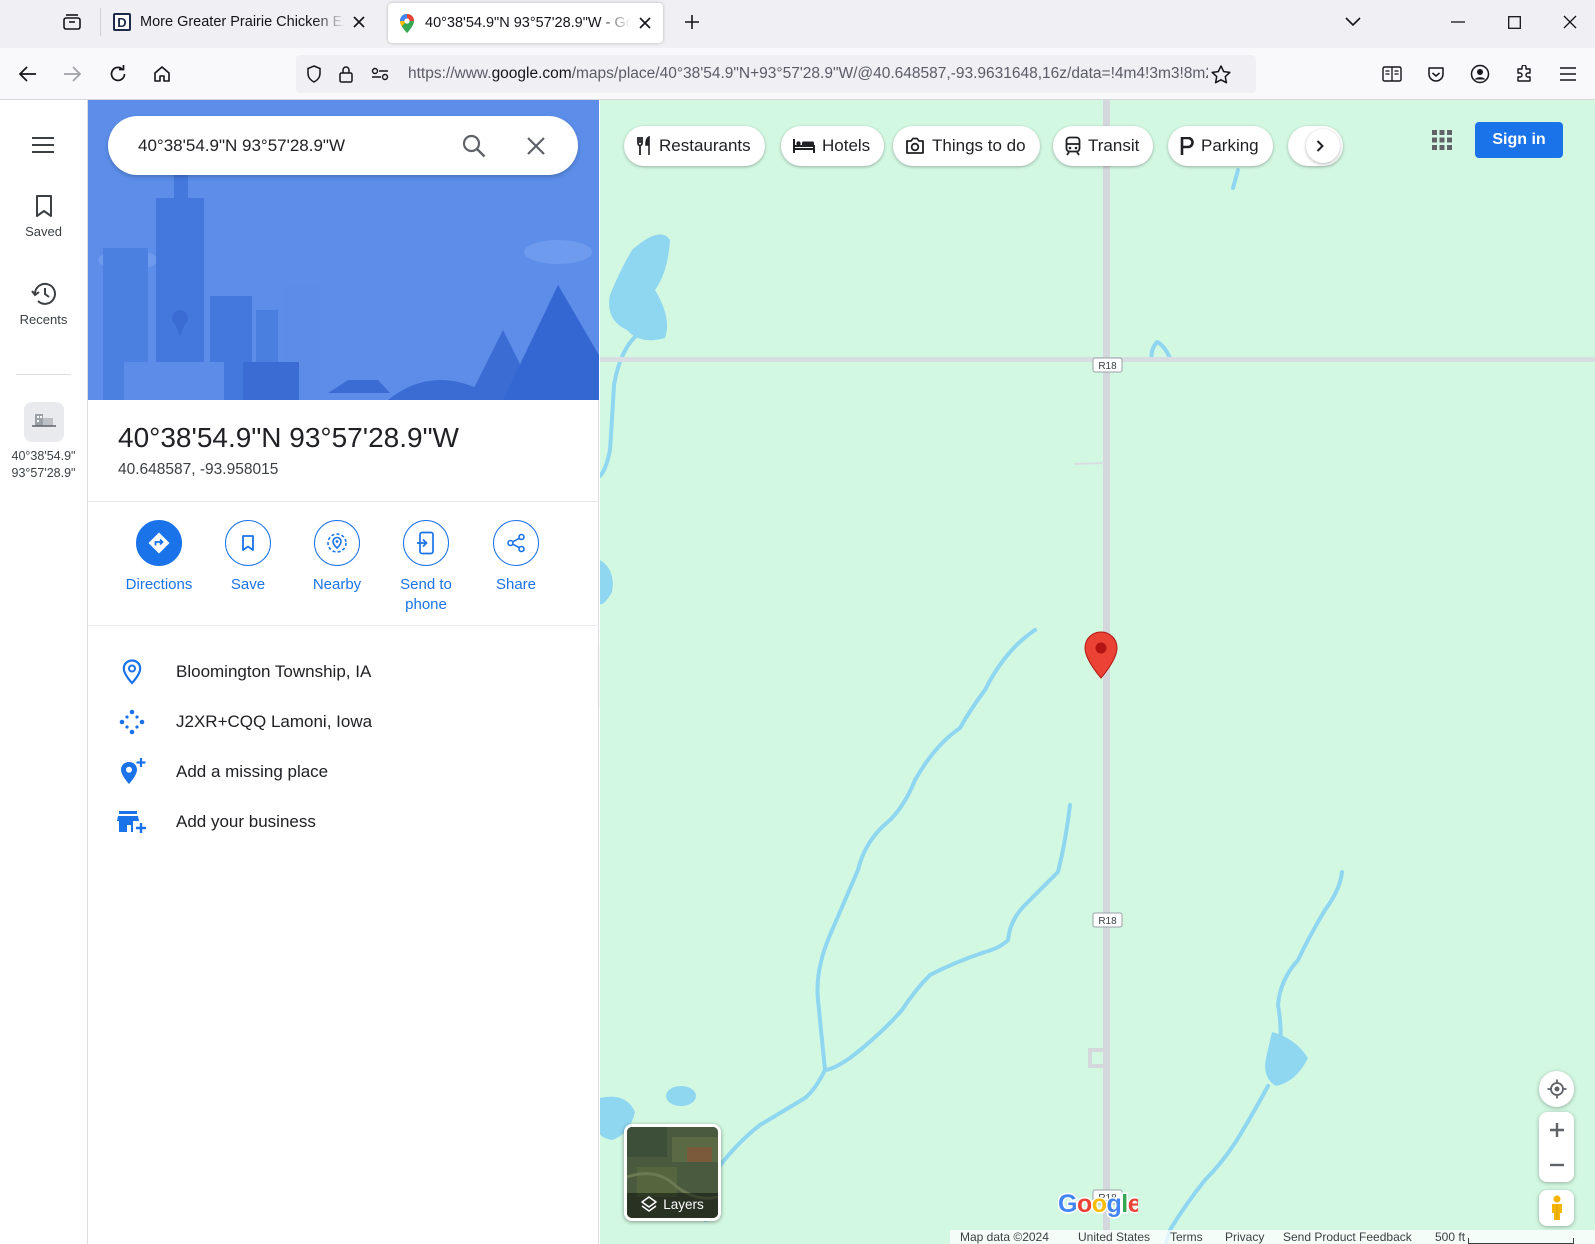  Describe the element at coordinates (343, 822) in the screenshot. I see `add-business-row: Add your business` at that location.